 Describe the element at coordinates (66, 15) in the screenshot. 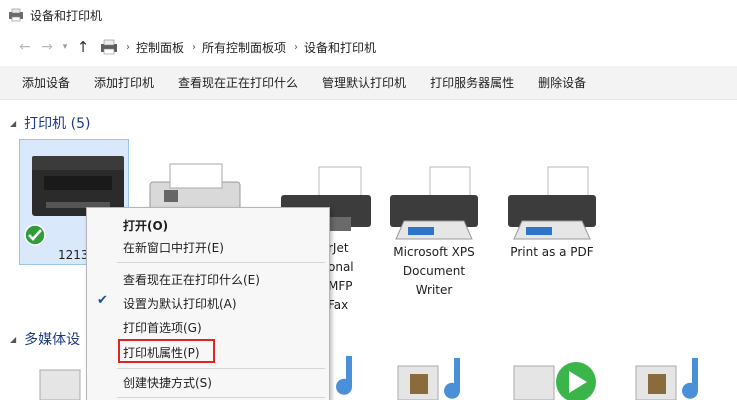

I see `window-title: 设备和打印机` at that location.